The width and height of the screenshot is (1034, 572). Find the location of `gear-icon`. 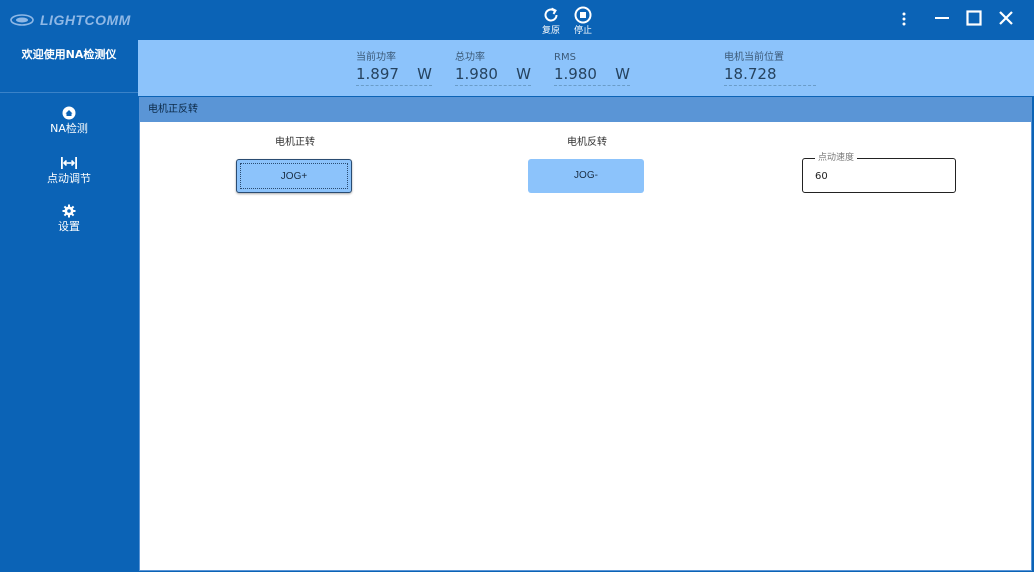

gear-icon is located at coordinates (69, 211).